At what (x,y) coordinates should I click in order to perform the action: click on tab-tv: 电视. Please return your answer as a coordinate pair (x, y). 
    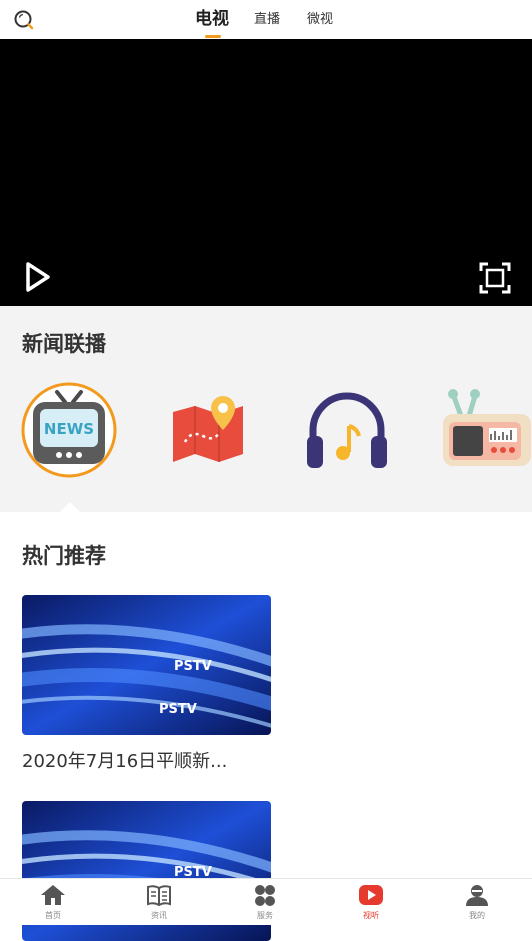
    Looking at the image, I should click on (212, 19).